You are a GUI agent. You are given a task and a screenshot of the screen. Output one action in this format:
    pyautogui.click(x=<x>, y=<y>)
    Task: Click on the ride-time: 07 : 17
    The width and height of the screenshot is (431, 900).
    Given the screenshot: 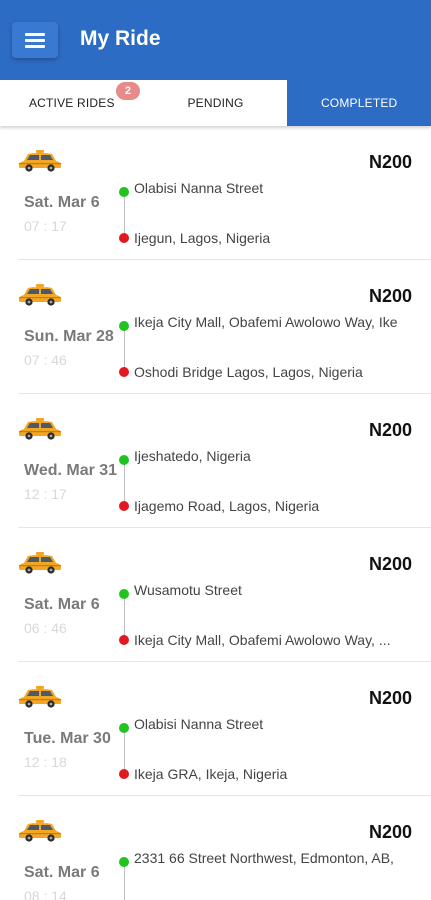 What is the action you would take?
    pyautogui.click(x=45, y=226)
    